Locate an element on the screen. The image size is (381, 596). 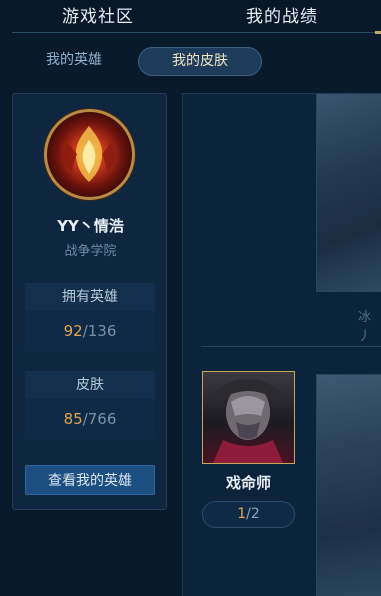
player-school: 战争学院 is located at coordinates (90, 251).